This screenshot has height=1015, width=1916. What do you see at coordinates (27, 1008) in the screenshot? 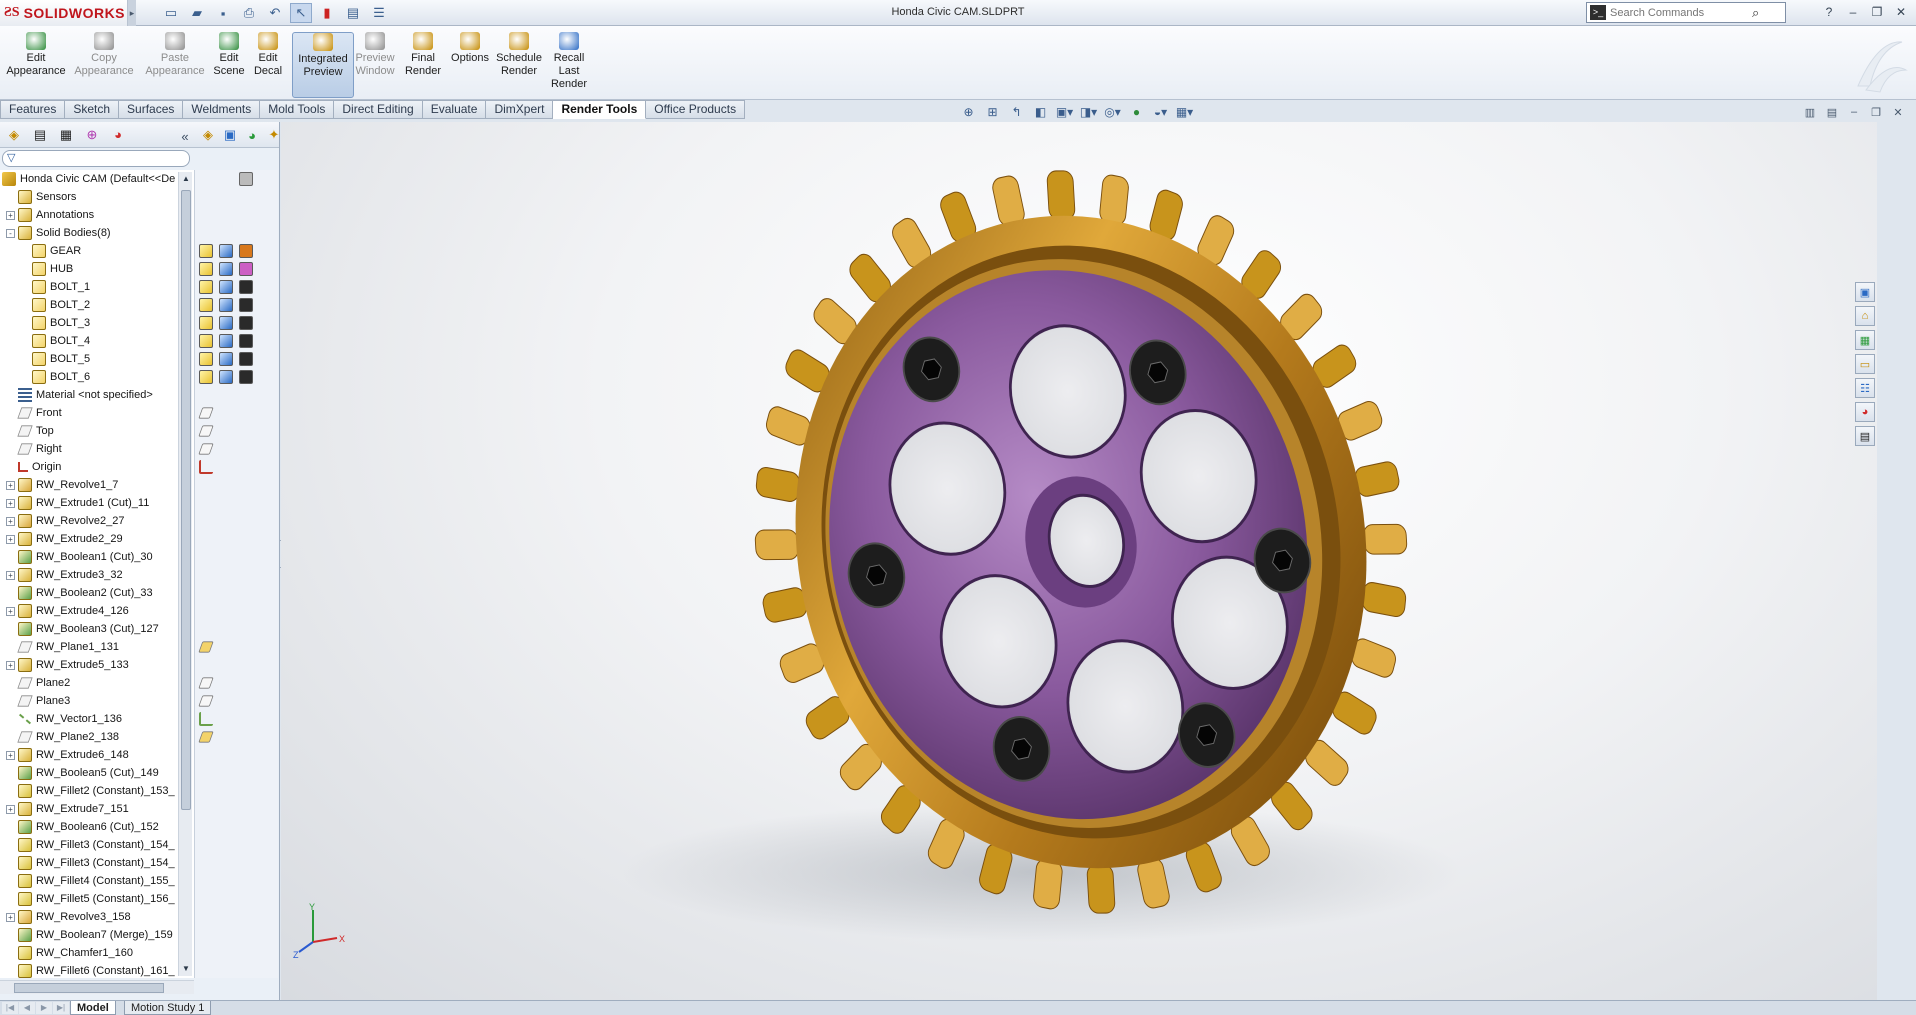
I see `prev-tab-arrow-icon: ◀` at bounding box center [27, 1008].